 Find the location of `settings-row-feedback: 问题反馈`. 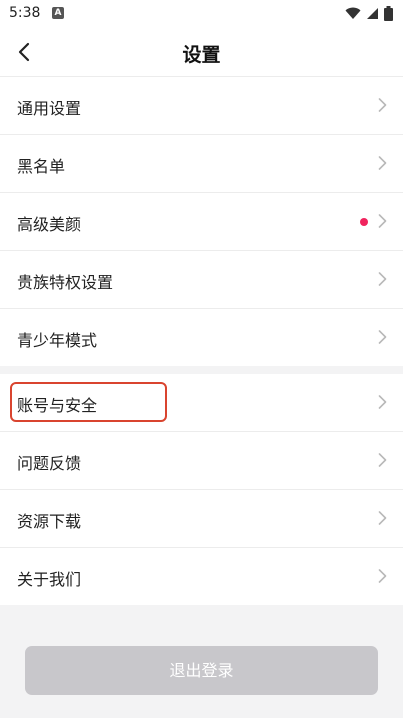

settings-row-feedback: 问题反馈 is located at coordinates (201, 461).